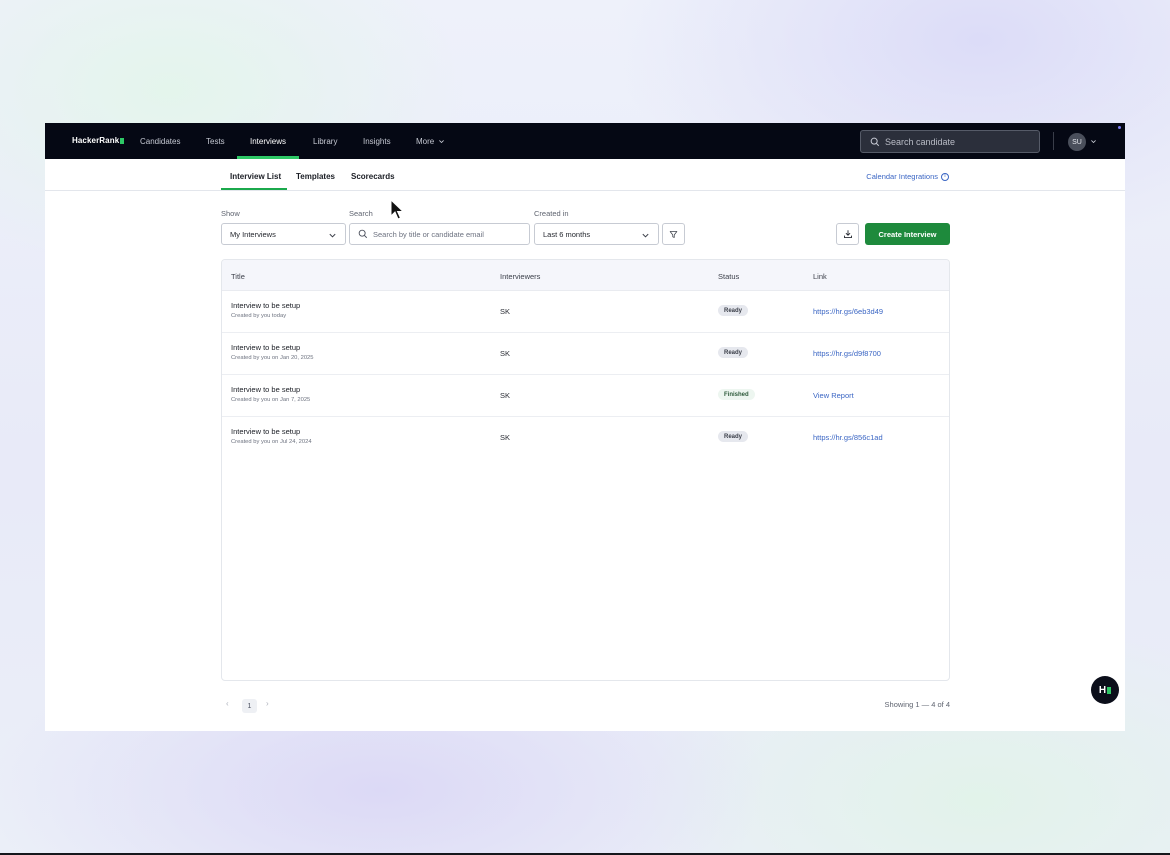 This screenshot has height=855, width=1170. I want to click on interview-link: https://hr.gs/6eb3d49, so click(848, 311).